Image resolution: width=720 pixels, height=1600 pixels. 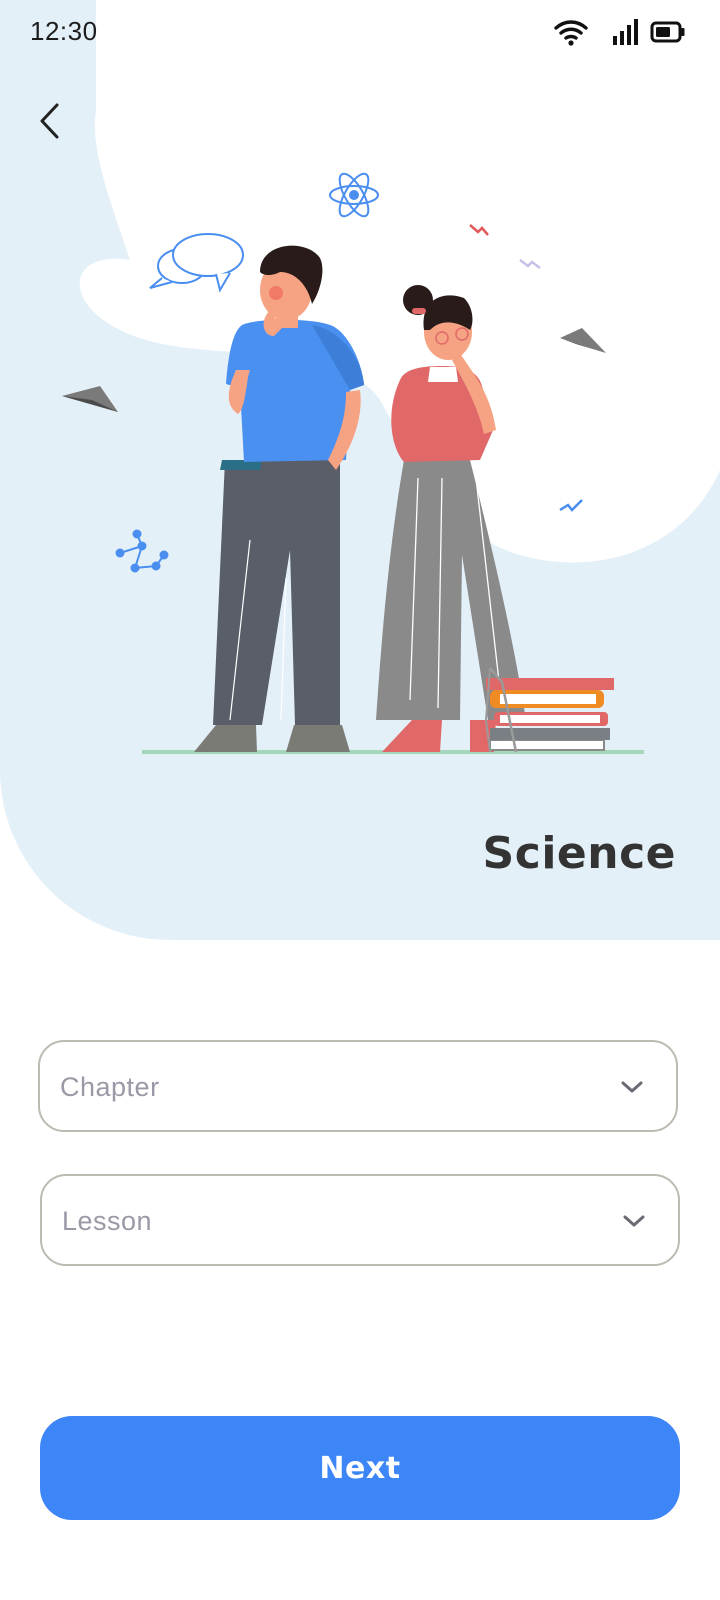 What do you see at coordinates (354, 195) in the screenshot?
I see `atom-icon` at bounding box center [354, 195].